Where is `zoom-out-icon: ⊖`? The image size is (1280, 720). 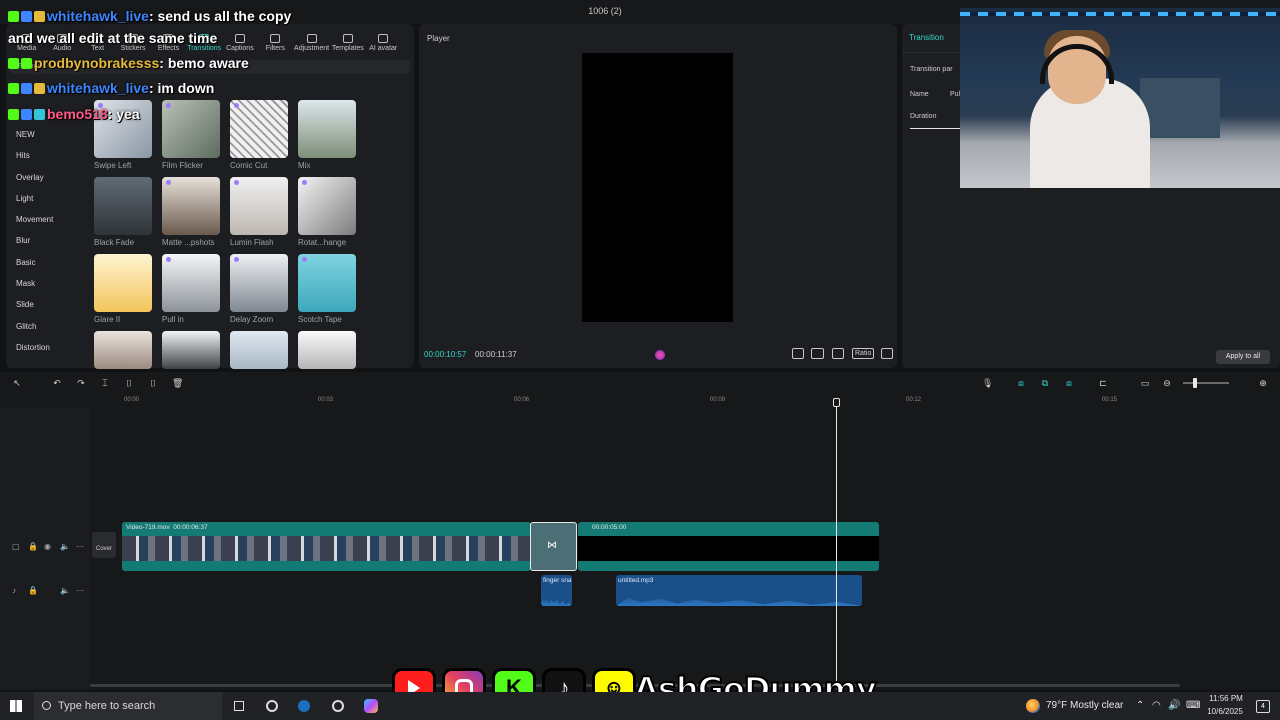
zoom-out-icon: ⊖ is located at coordinates (1167, 383).